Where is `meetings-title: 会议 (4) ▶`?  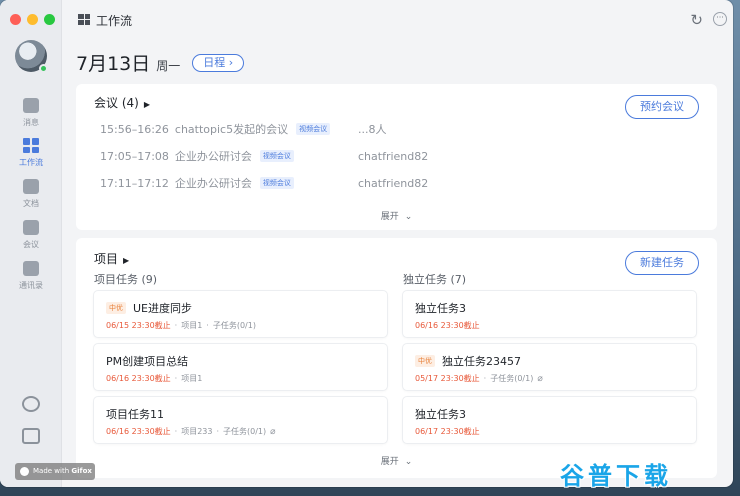
meetings-title: 会议 (4) ▶ is located at coordinates (122, 102).